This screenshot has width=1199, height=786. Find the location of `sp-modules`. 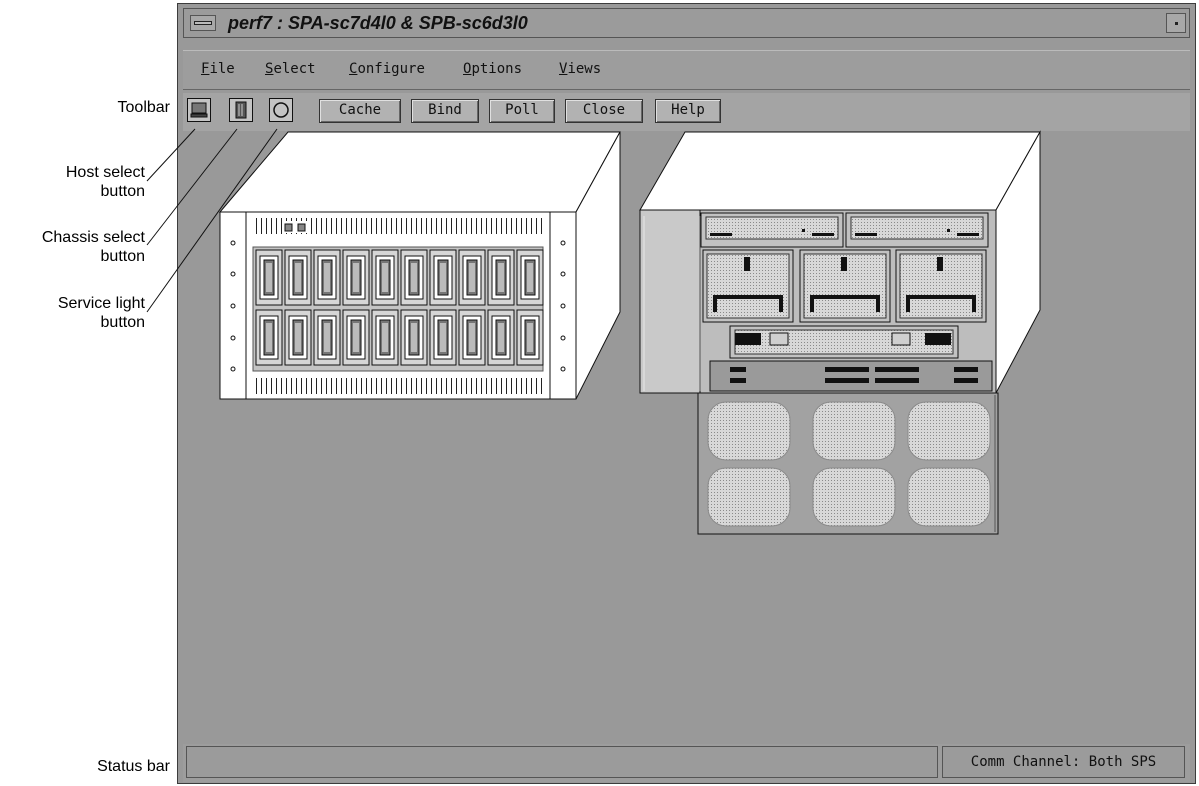

sp-modules is located at coordinates (844, 286).